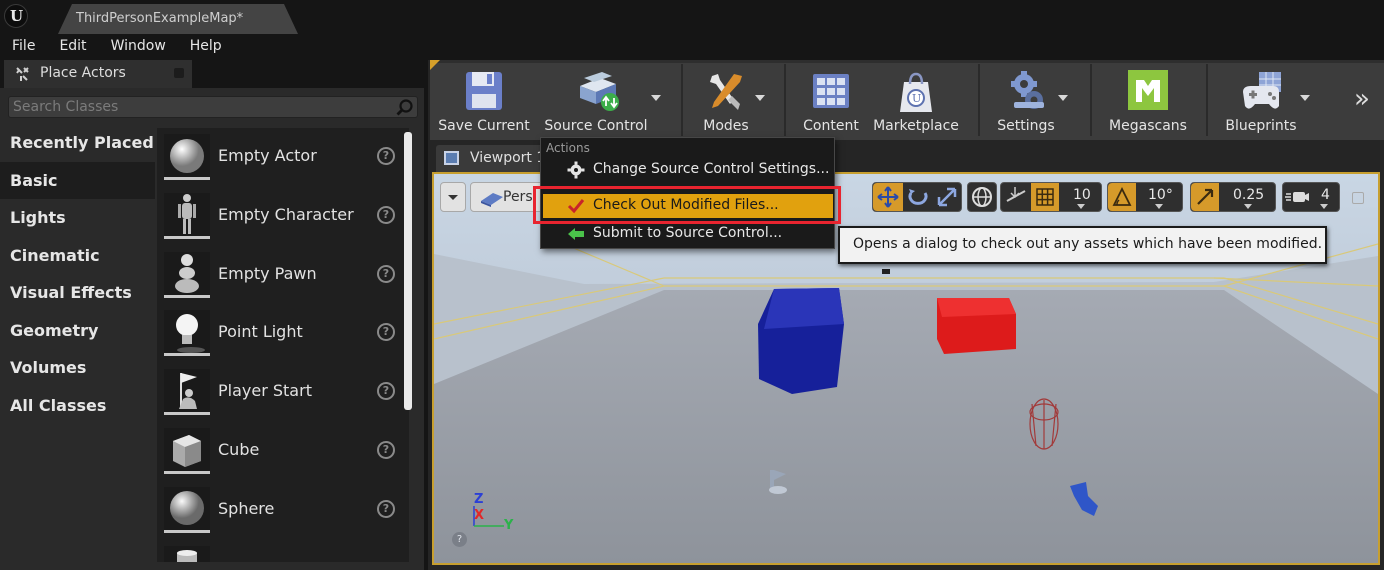 This screenshot has height=570, width=1384. Describe the element at coordinates (459, 539) in the screenshot. I see `viewport-help-icon: ?` at that location.